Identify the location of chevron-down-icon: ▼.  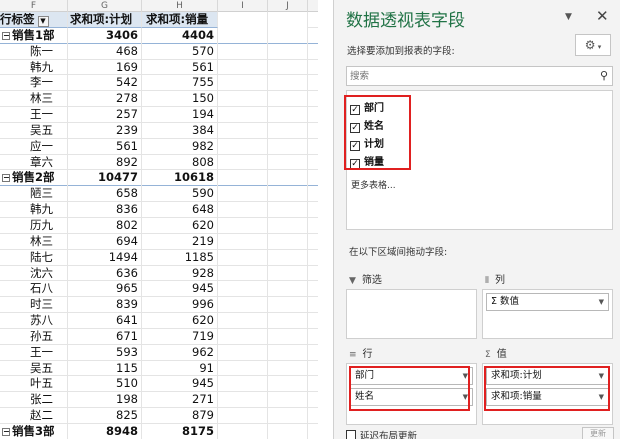
(601, 302).